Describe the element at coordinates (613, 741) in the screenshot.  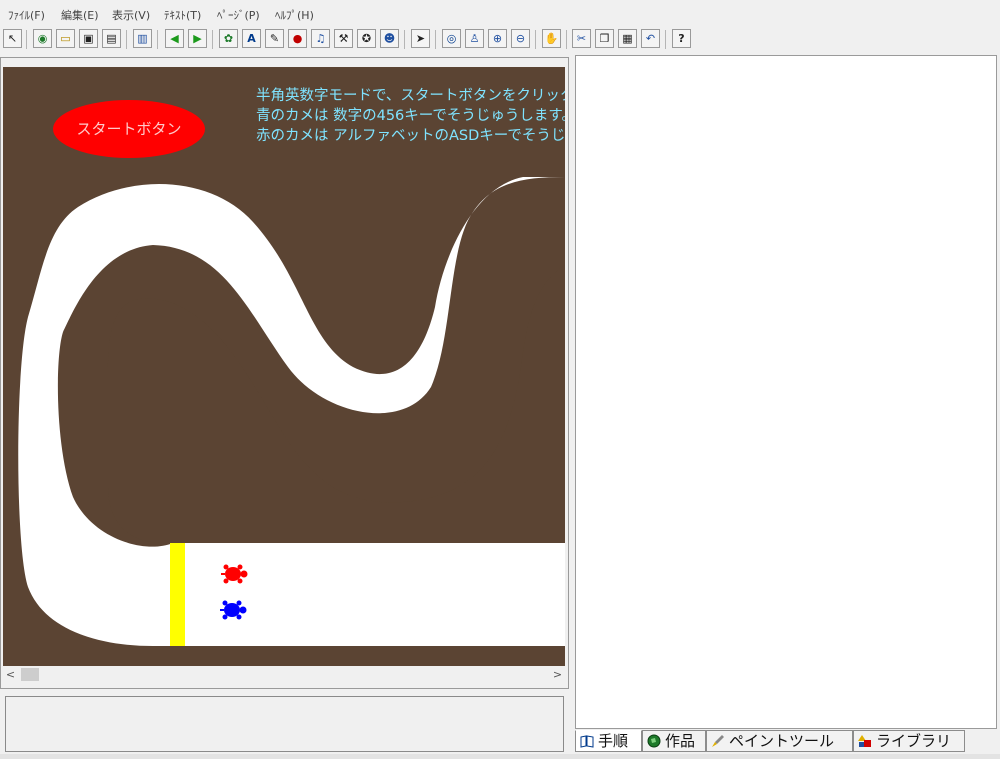
I see `tab-label: 手順` at that location.